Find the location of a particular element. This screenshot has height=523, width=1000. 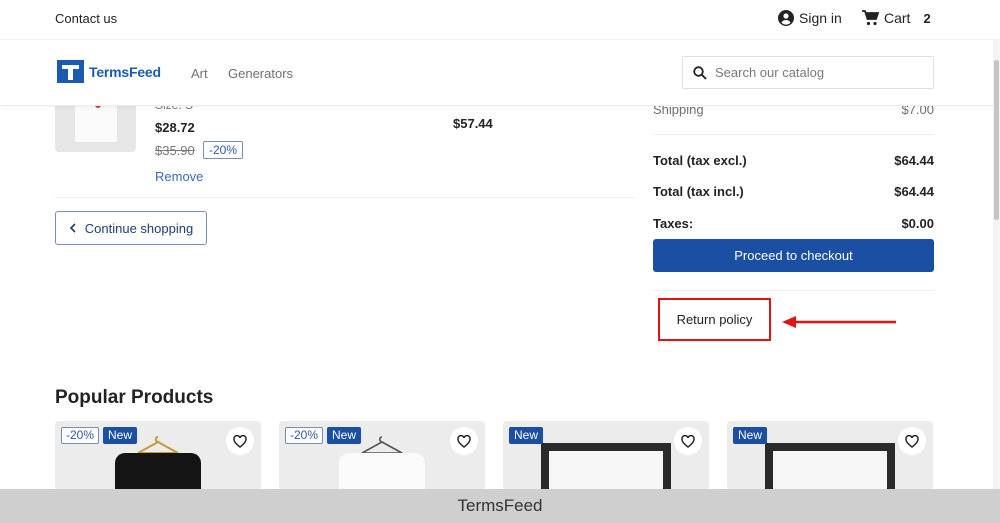

page-scrollbar is located at coordinates (996, 264).